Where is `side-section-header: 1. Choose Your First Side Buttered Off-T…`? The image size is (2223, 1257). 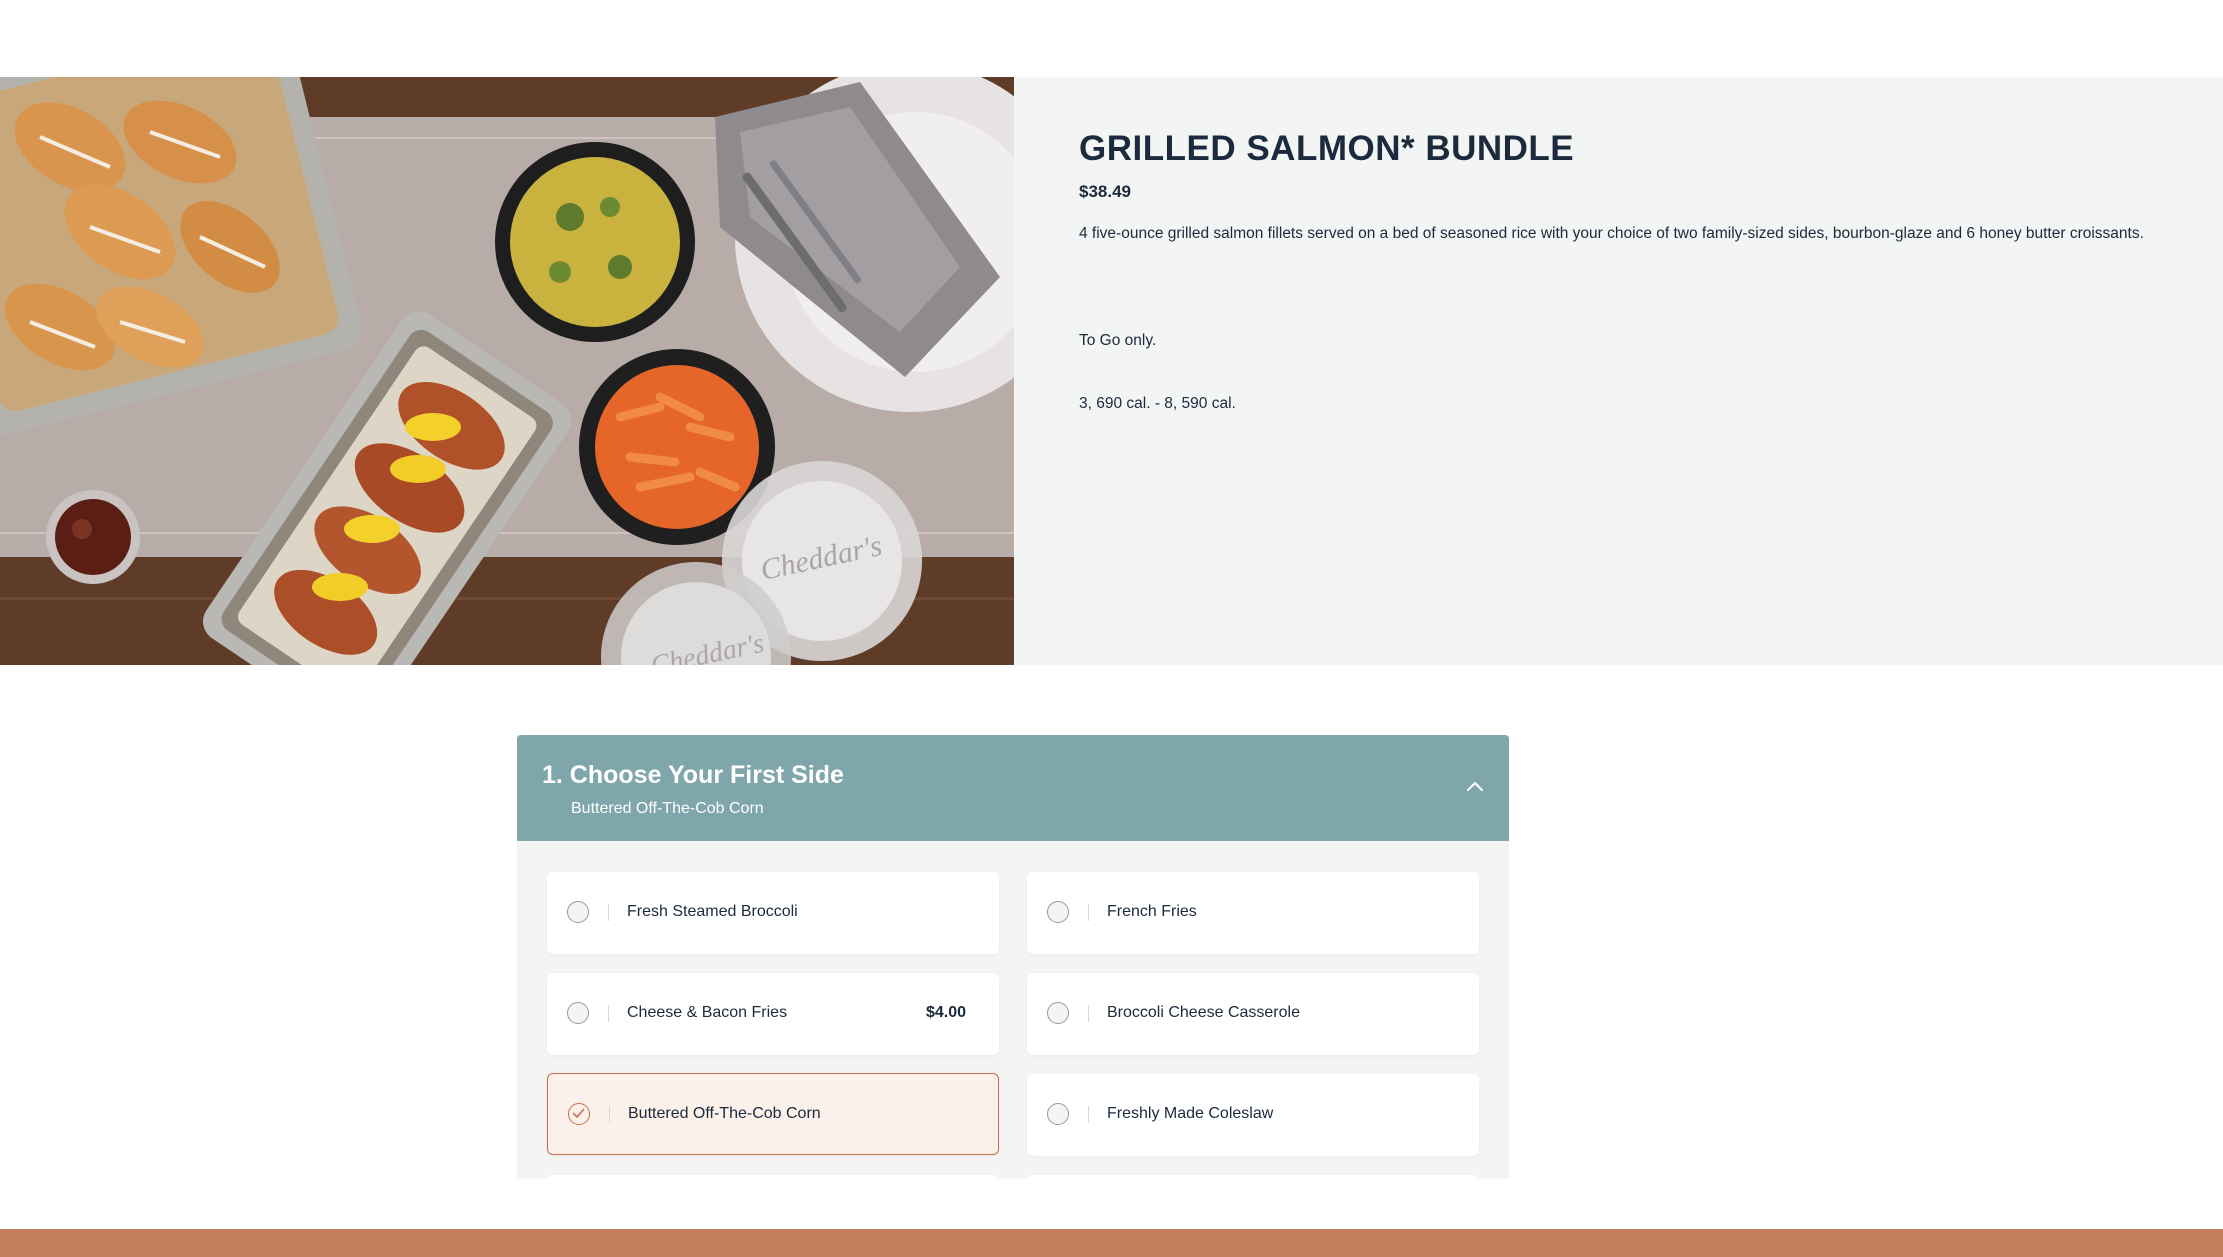
side-section-header: 1. Choose Your First Side Buttered Off-T… is located at coordinates (1013, 788).